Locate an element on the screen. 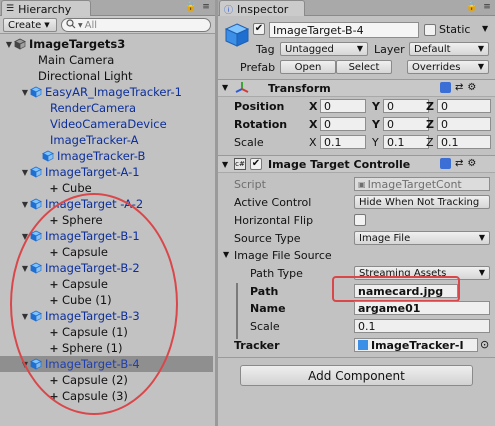 Image resolution: width=495 pixels, height=426 pixels. scale-field: 0.1 is located at coordinates (422, 326).